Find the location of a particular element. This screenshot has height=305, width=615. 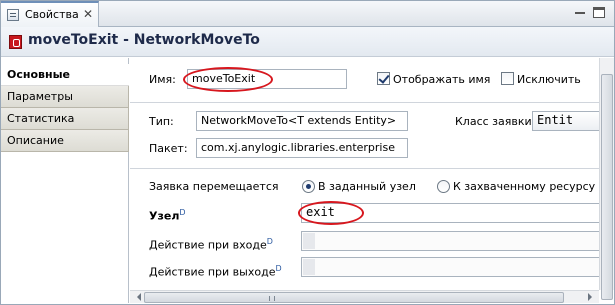

scroll-left-icon is located at coordinates (137, 297).